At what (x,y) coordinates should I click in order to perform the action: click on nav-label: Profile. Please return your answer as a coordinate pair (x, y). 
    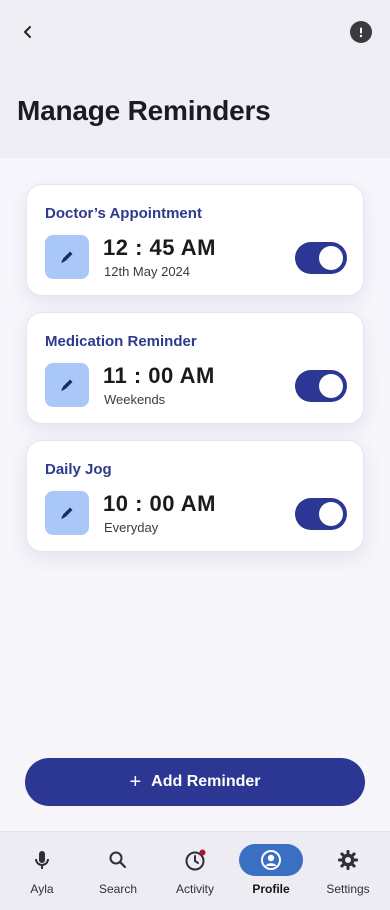
    Looking at the image, I should click on (271, 889).